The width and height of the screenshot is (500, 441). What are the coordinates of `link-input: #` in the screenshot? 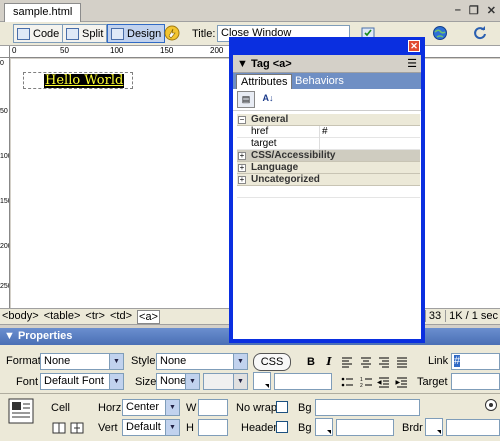 It's located at (475, 361).